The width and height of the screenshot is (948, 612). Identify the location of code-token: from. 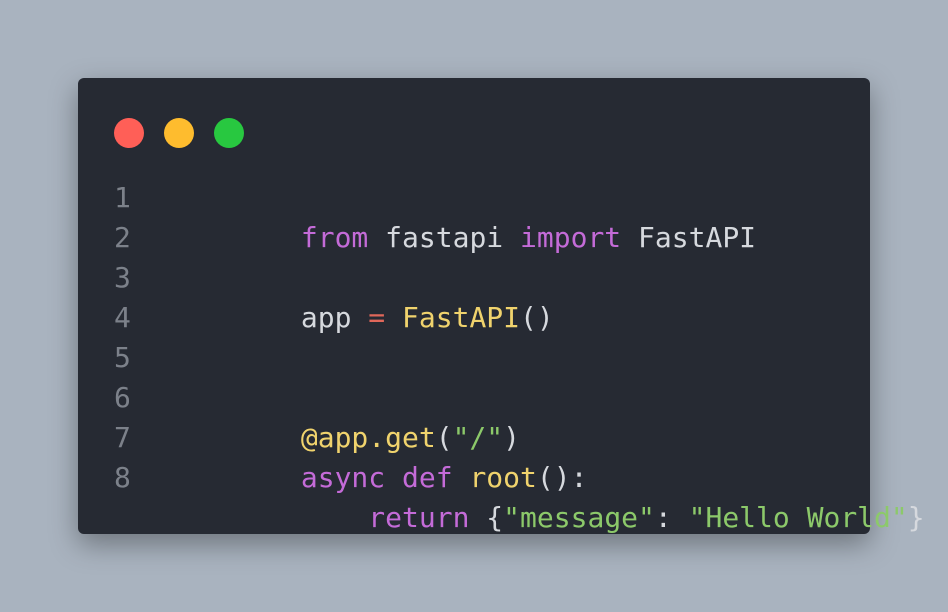
(334, 237).